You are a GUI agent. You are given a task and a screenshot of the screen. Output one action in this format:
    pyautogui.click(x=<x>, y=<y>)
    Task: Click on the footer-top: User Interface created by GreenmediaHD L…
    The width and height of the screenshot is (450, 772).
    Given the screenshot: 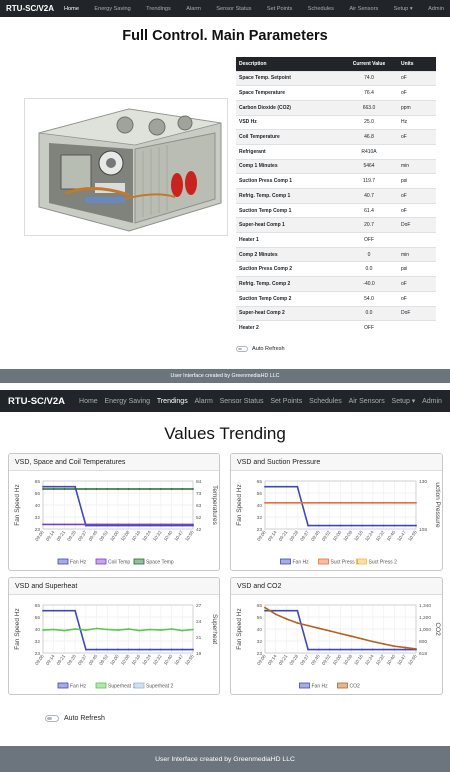 What is the action you would take?
    pyautogui.click(x=225, y=376)
    